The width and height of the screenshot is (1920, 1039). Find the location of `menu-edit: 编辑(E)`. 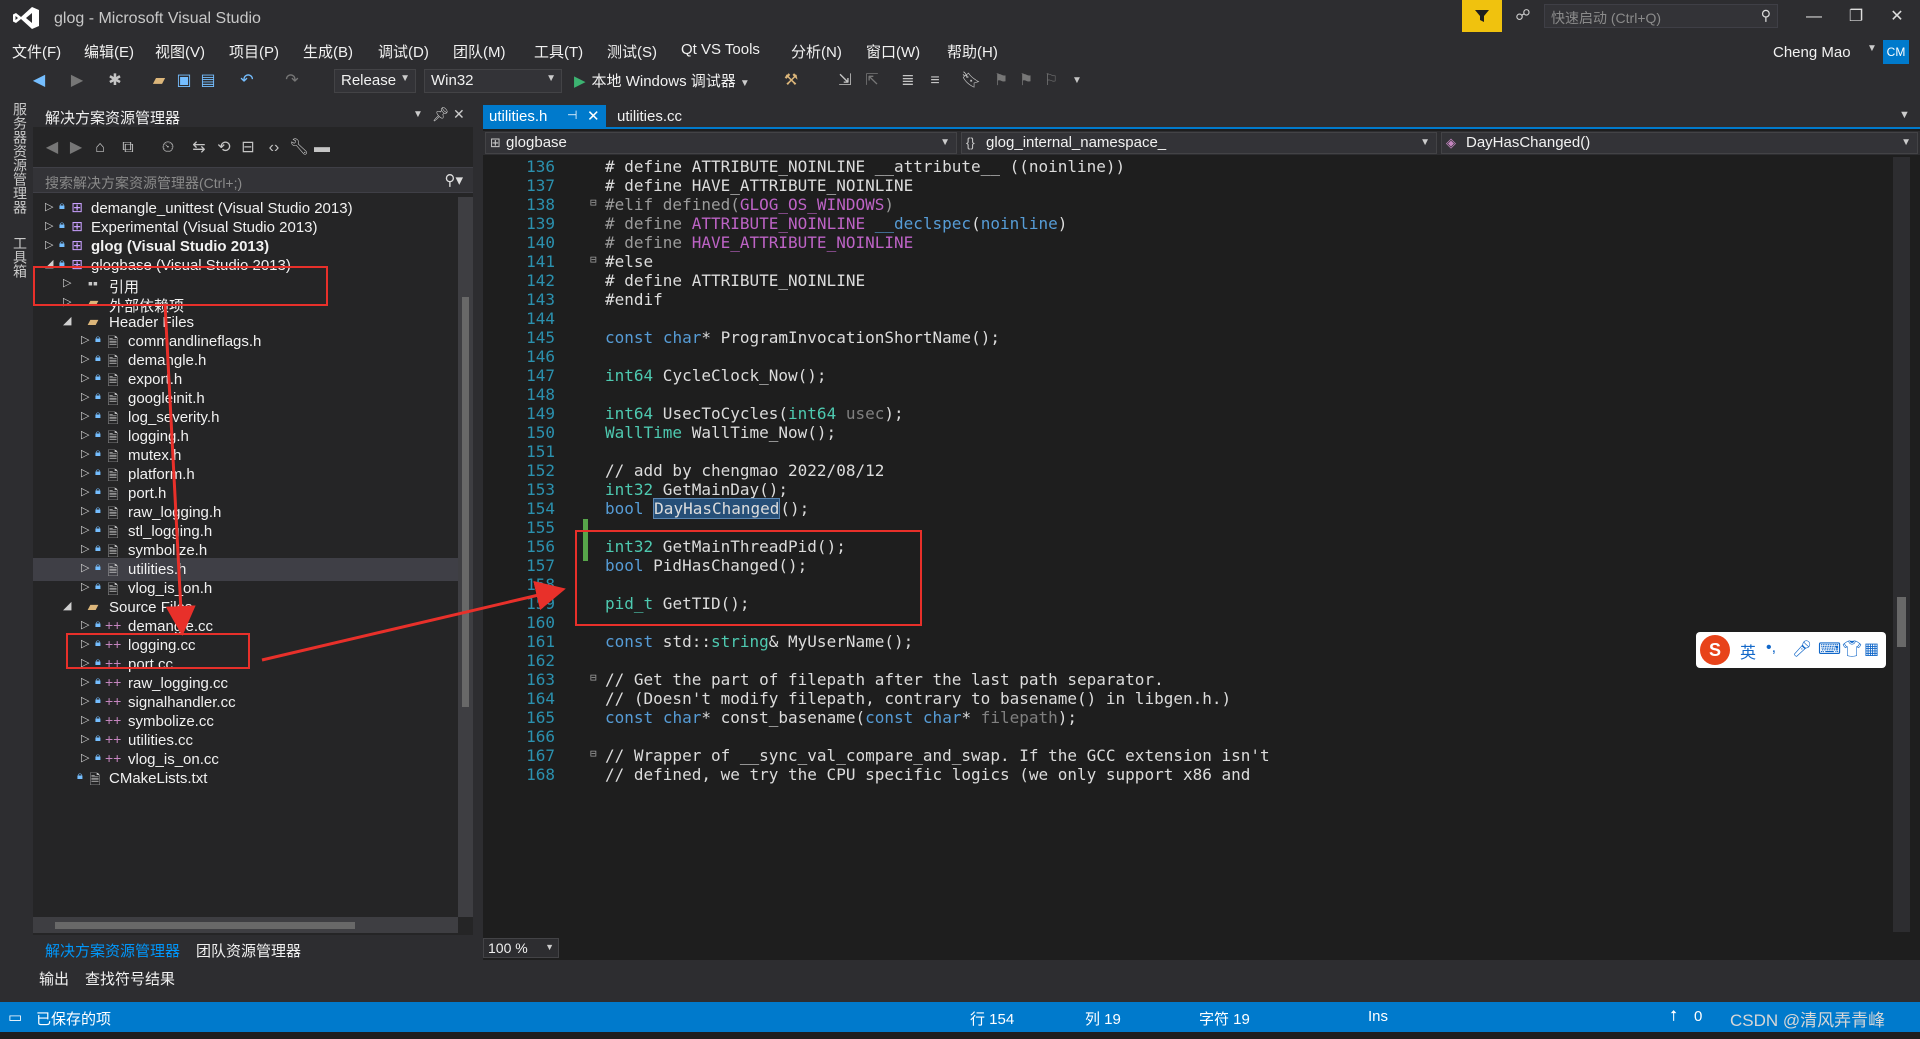

menu-edit: 编辑(E) is located at coordinates (109, 51).